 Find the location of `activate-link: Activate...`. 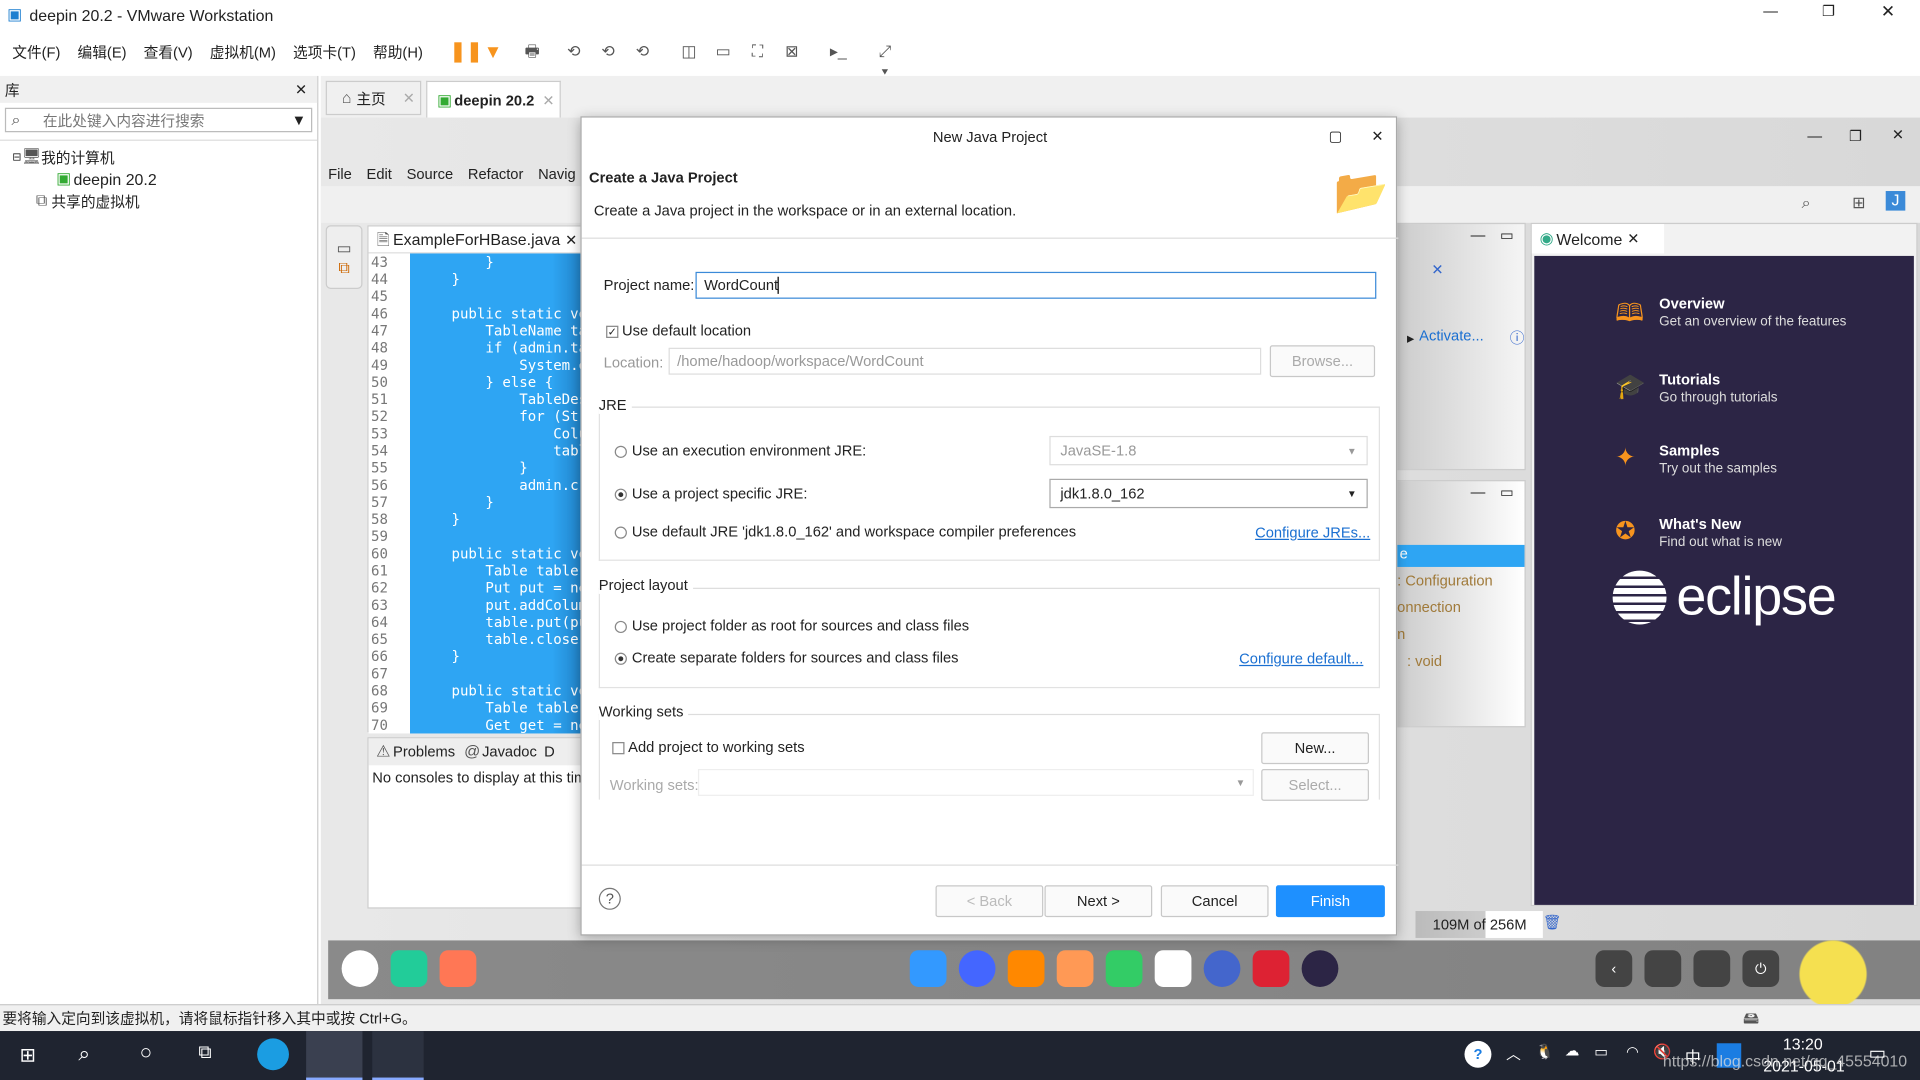

activate-link: Activate... is located at coordinates (1451, 335).